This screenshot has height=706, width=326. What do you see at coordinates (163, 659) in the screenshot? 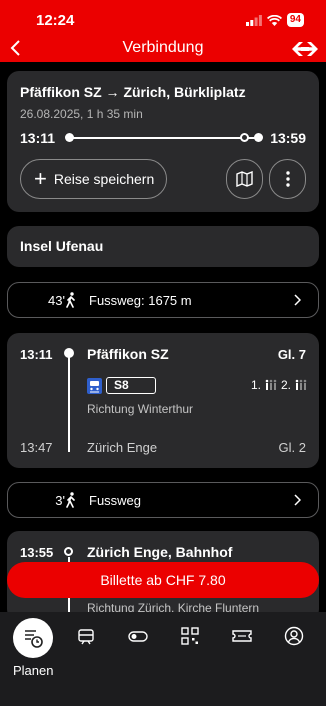
I see `tab-bar: Planen` at bounding box center [163, 659].